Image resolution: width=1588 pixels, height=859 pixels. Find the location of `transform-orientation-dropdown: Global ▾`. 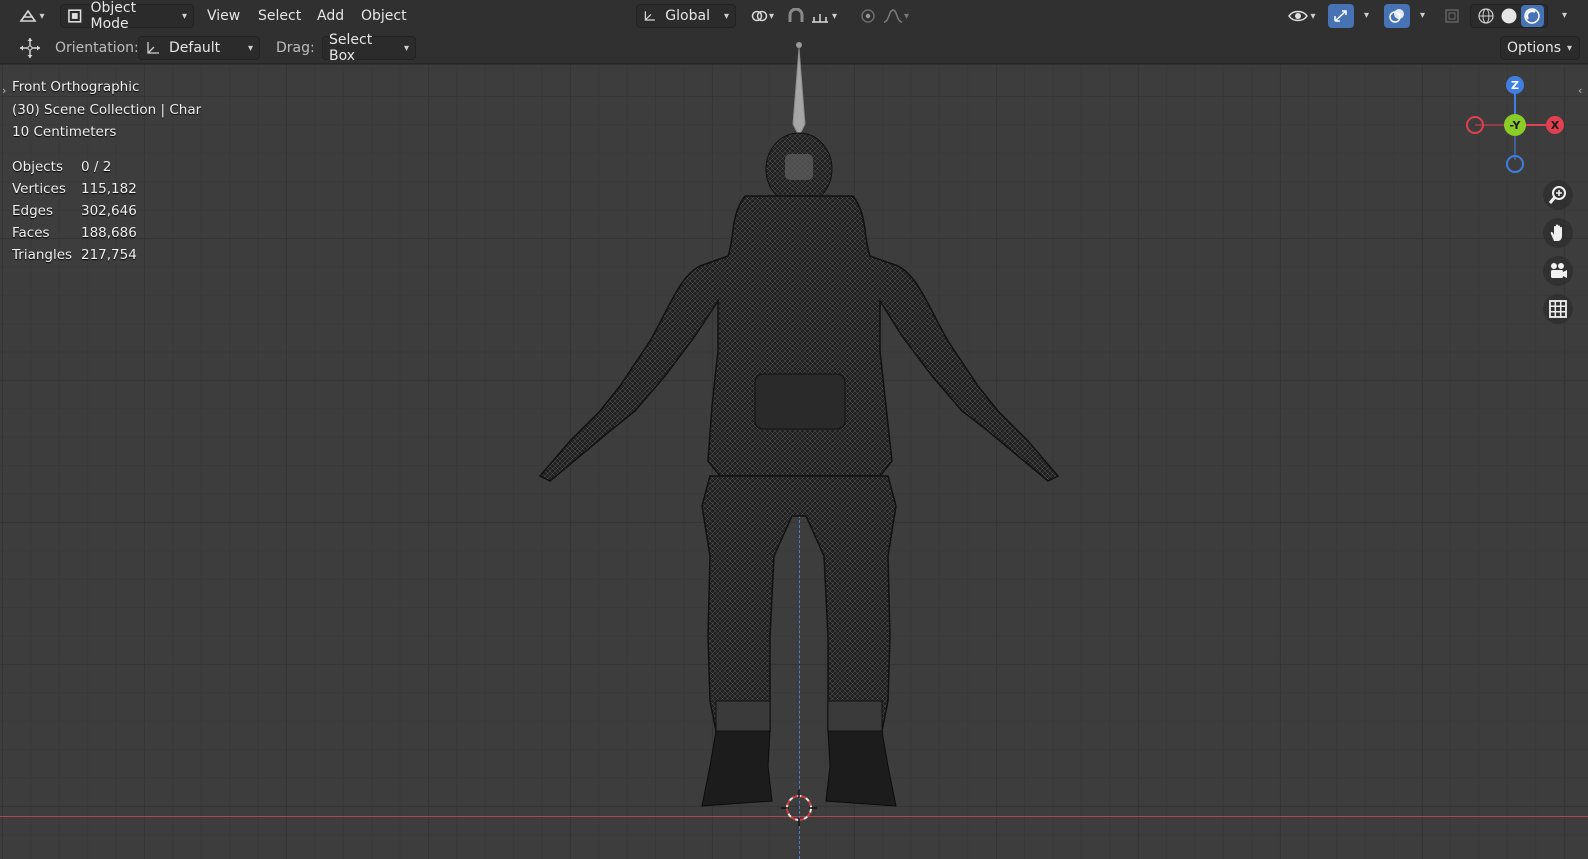

transform-orientation-dropdown: Global ▾ is located at coordinates (686, 16).